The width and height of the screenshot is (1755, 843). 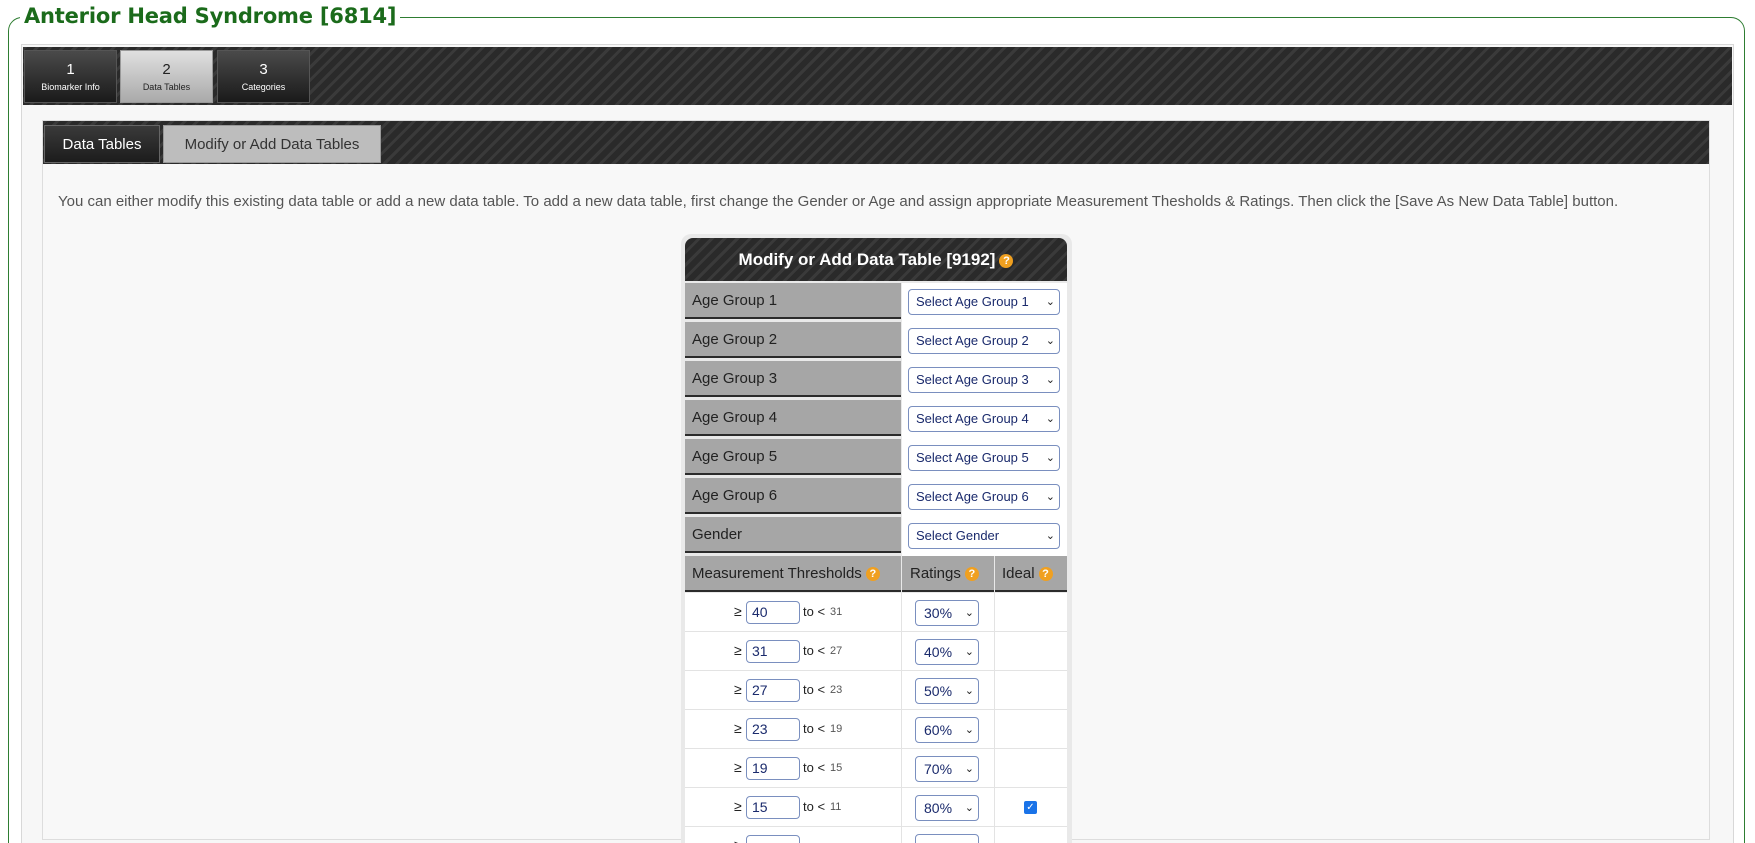 What do you see at coordinates (777, 573) in the screenshot?
I see `thresholds-header-label: Measurement Thresholds` at bounding box center [777, 573].